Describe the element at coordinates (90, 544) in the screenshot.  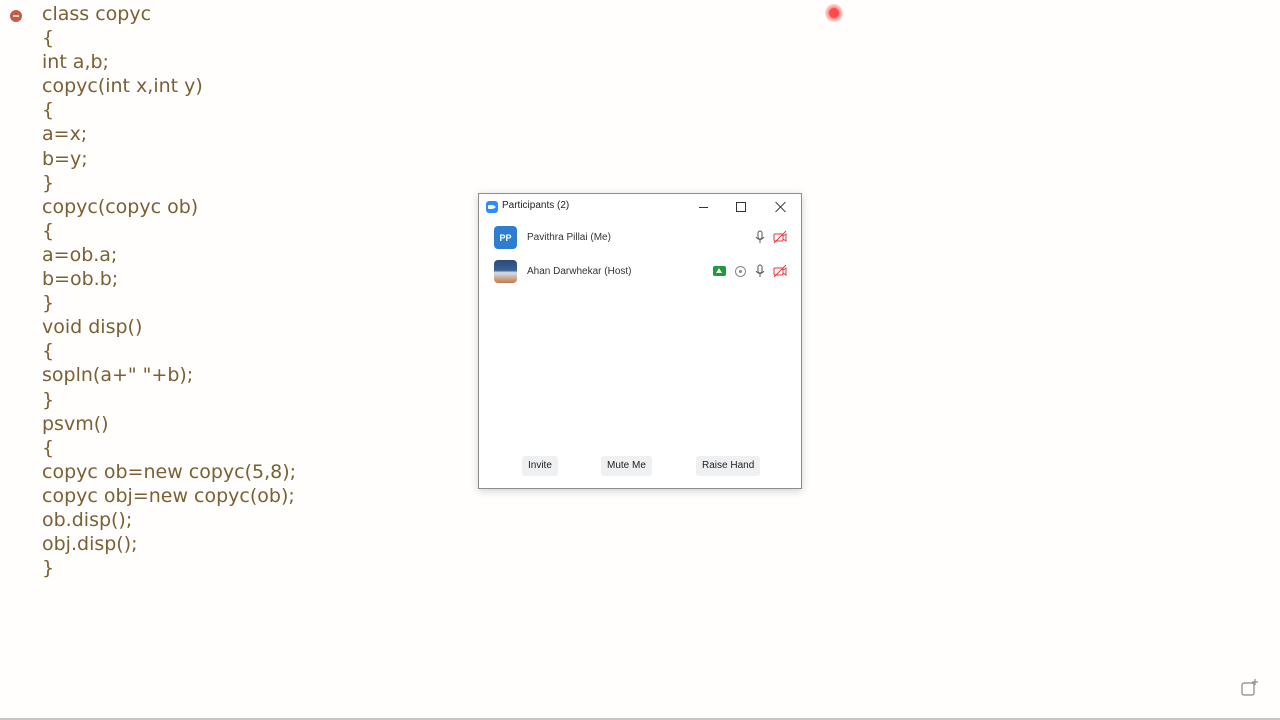
I see `code-line: obj.disp();` at that location.